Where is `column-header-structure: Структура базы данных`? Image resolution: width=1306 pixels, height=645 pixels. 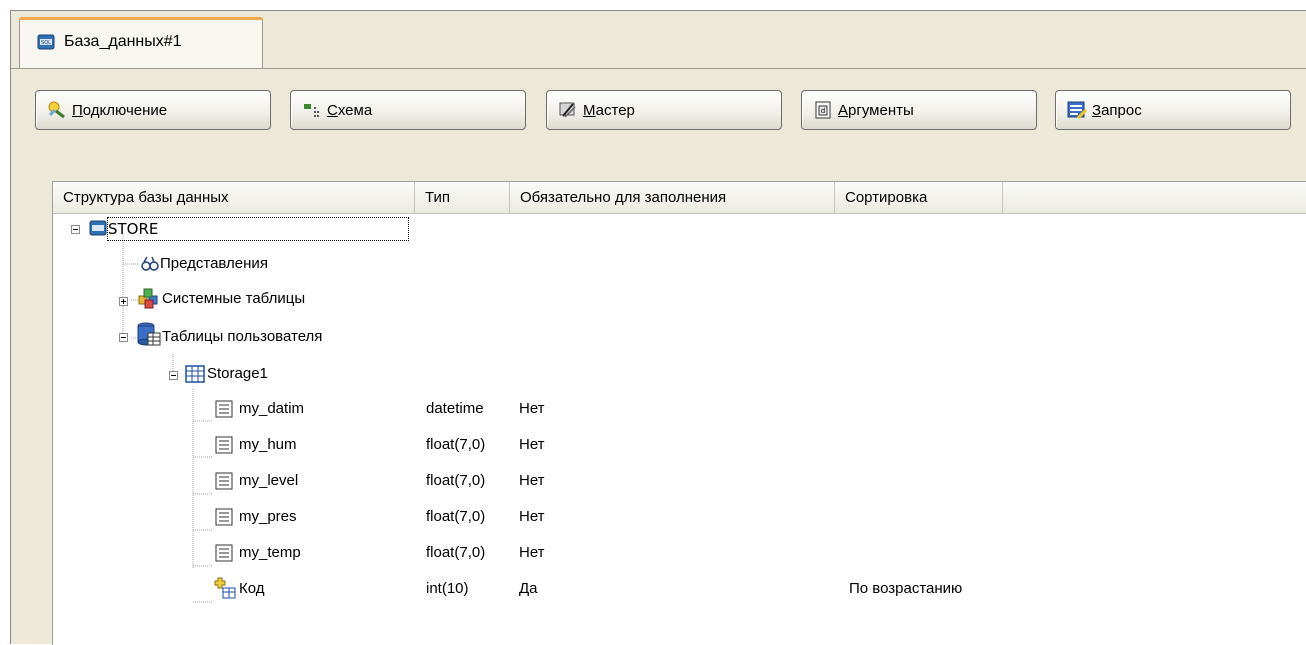 column-header-structure: Структура базы данных is located at coordinates (234, 197).